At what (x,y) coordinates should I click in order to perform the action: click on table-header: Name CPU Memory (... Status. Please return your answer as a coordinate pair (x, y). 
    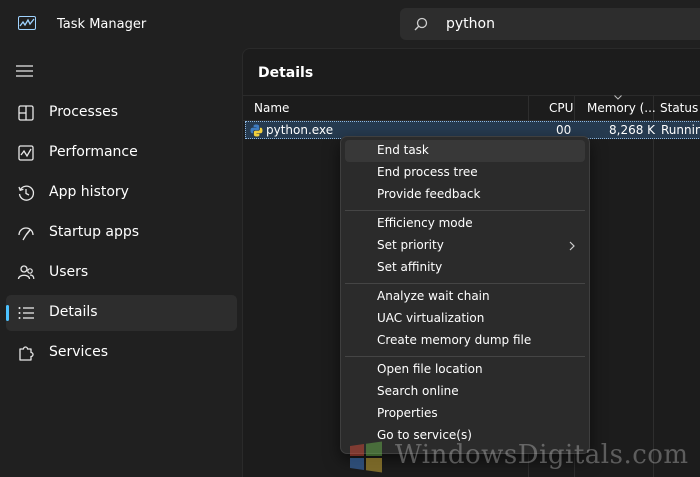
    Looking at the image, I should click on (471, 108).